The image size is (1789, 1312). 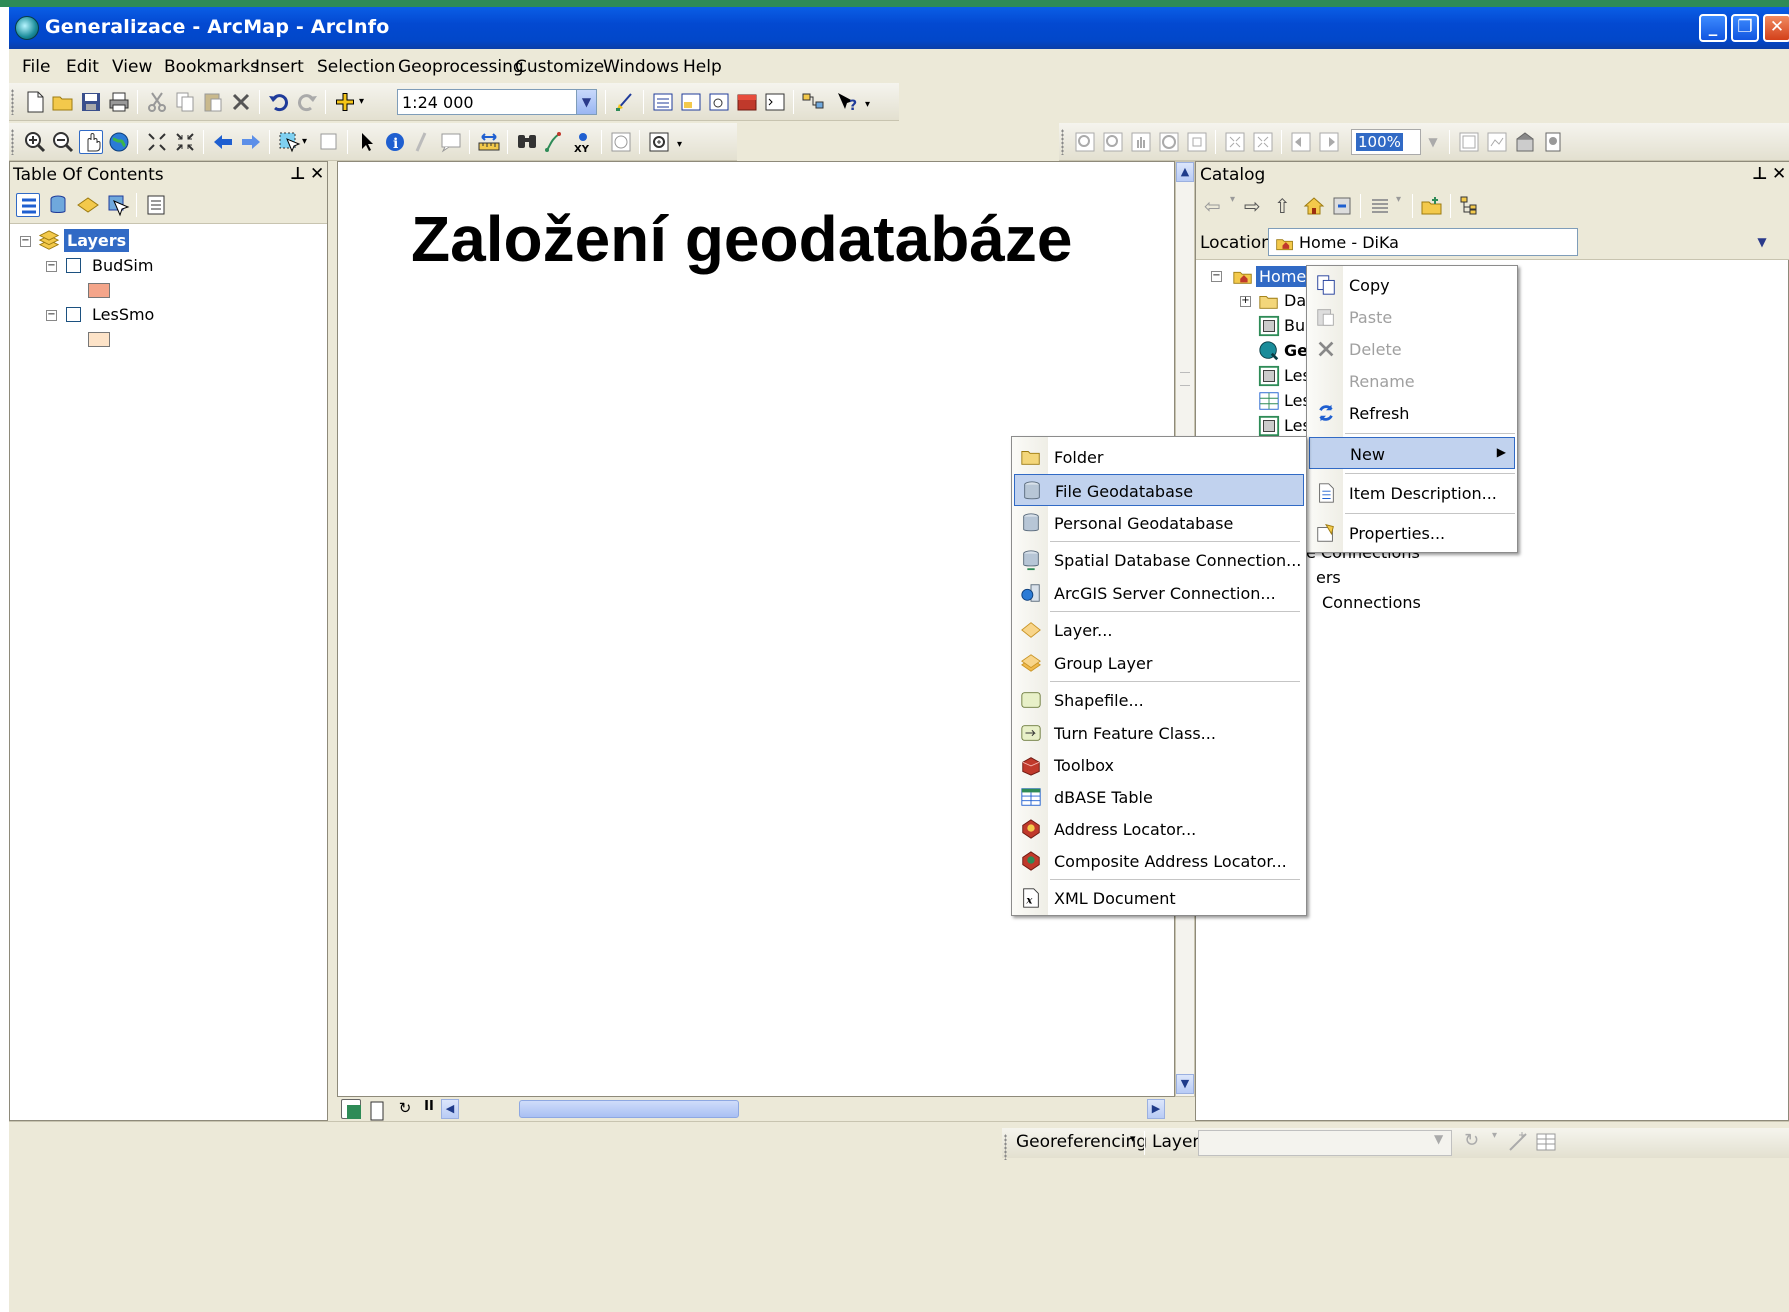 What do you see at coordinates (1713, 28) in the screenshot?
I see `minimize-button: _` at bounding box center [1713, 28].